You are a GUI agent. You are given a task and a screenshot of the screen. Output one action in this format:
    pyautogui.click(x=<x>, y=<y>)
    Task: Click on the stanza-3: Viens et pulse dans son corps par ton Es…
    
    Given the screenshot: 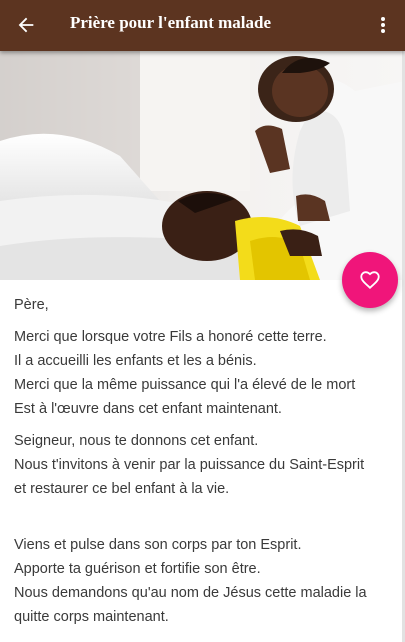 What is the action you would take?
    pyautogui.click(x=204, y=581)
    